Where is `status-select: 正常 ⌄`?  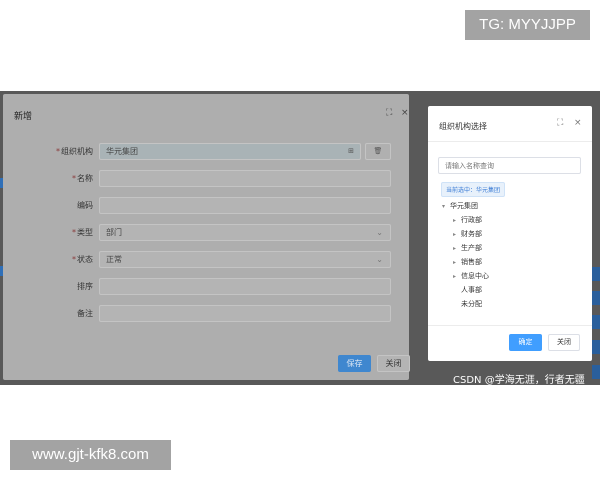
status-select: 正常 ⌄ is located at coordinates (245, 259).